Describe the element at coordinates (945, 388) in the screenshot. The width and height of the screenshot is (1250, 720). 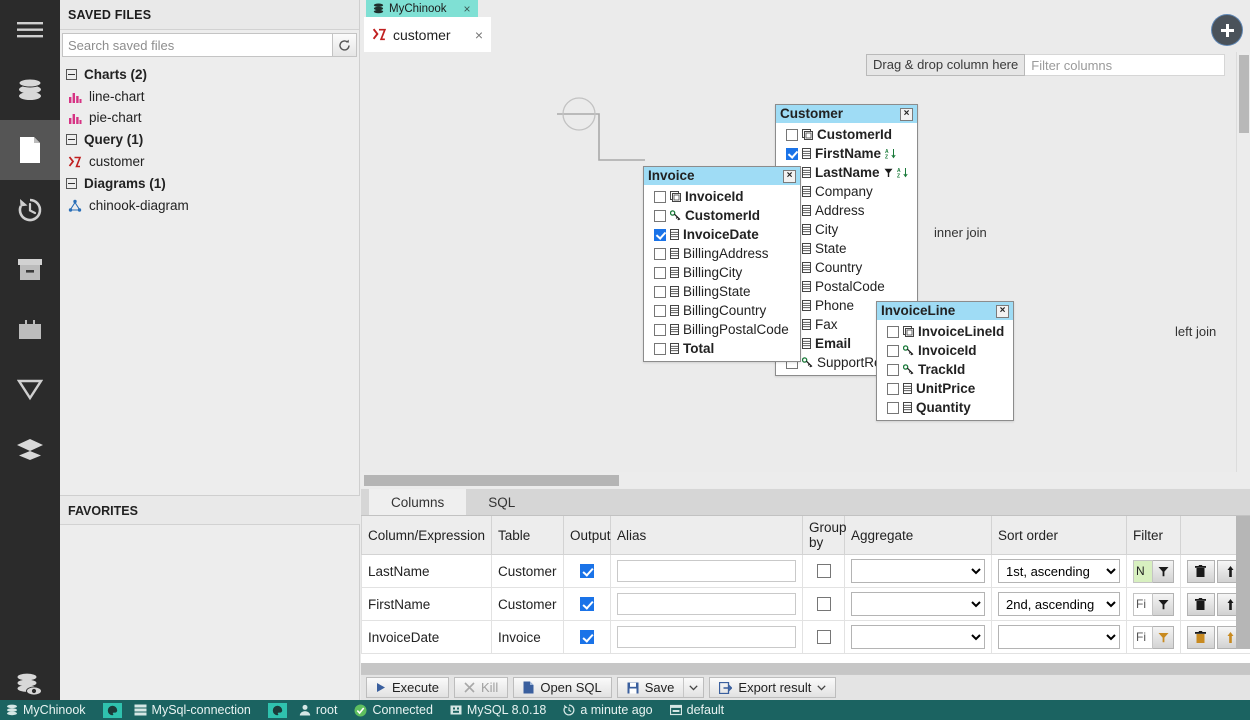
I see `table-field: UnitPrice` at that location.